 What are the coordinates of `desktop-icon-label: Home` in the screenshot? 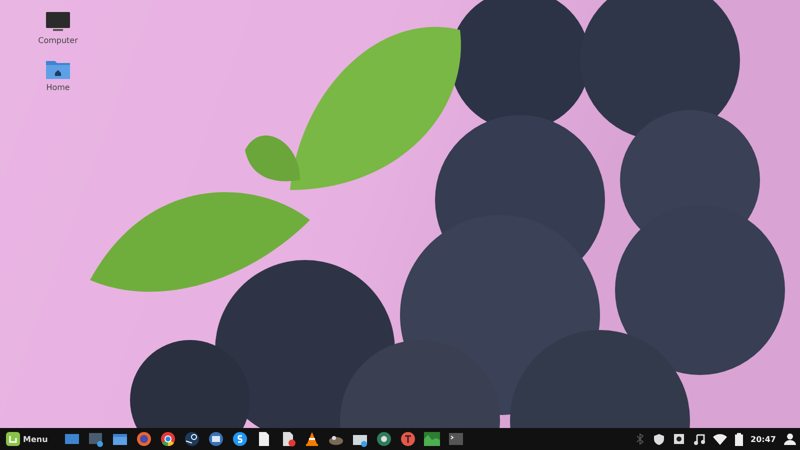 It's located at (58, 87).